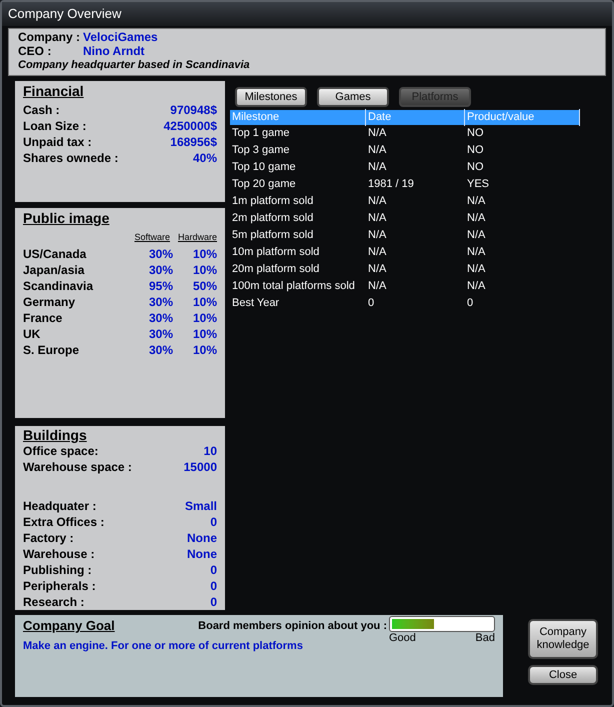 This screenshot has width=614, height=707. Describe the element at coordinates (264, 184) in the screenshot. I see `table-cell-text: Top 20 game` at that location.